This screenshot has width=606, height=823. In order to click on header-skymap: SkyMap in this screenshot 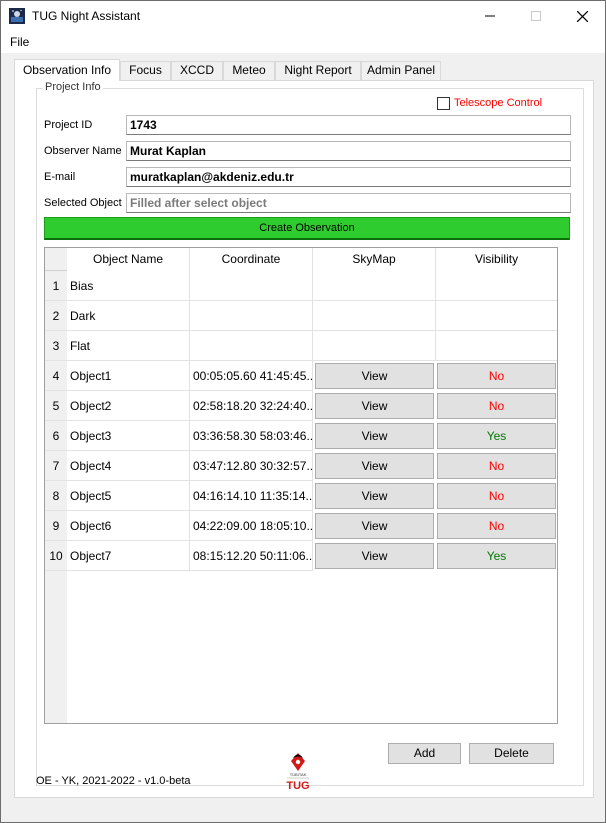, I will do `click(374, 259)`.